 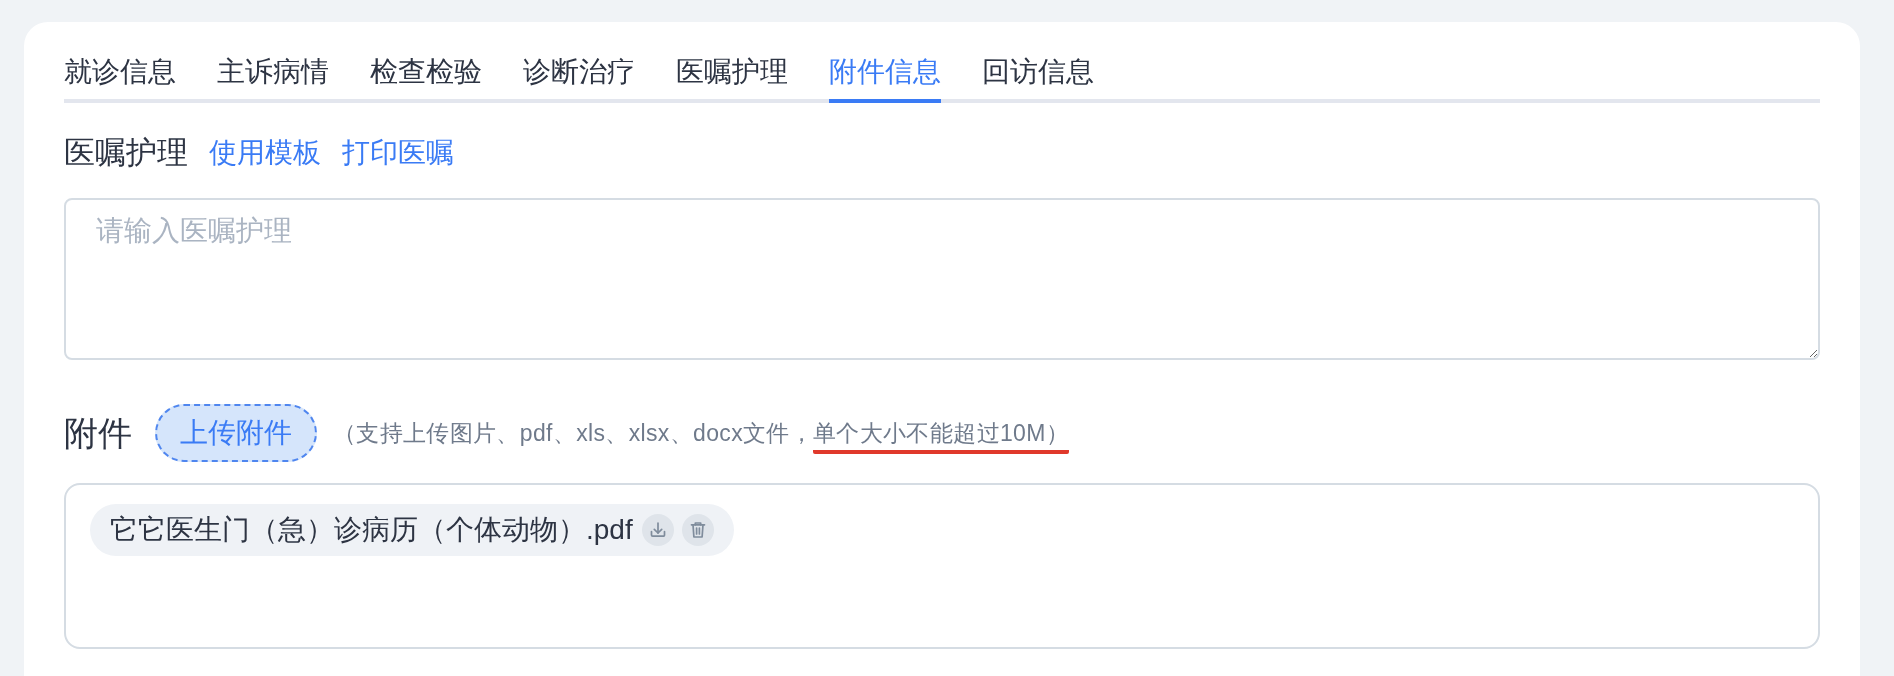 I want to click on tab: 附件信息, so click(x=885, y=79).